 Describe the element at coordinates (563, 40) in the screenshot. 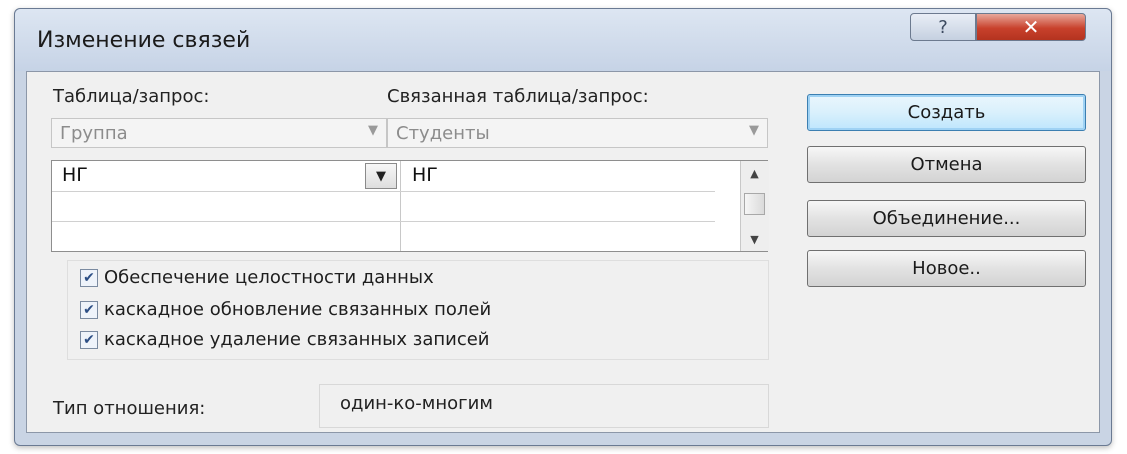

I see `title-bar: Изменение связей ? ✕` at that location.